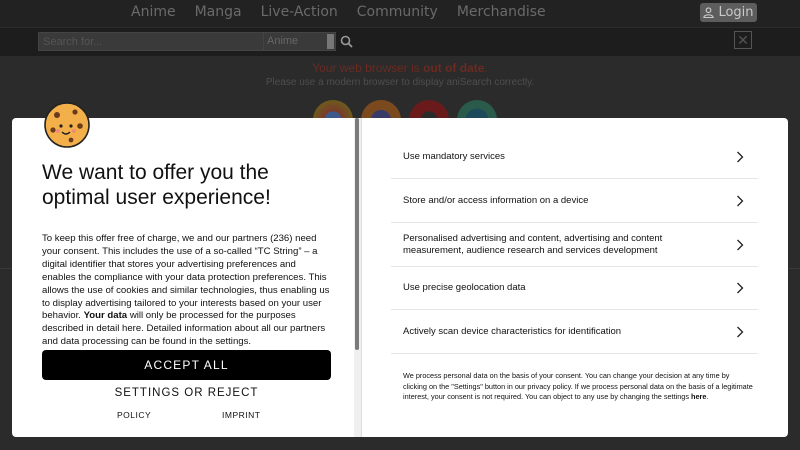 The height and width of the screenshot is (450, 800). What do you see at coordinates (105, 316) in the screenshot?
I see `consent-body-bold: Your data` at bounding box center [105, 316].